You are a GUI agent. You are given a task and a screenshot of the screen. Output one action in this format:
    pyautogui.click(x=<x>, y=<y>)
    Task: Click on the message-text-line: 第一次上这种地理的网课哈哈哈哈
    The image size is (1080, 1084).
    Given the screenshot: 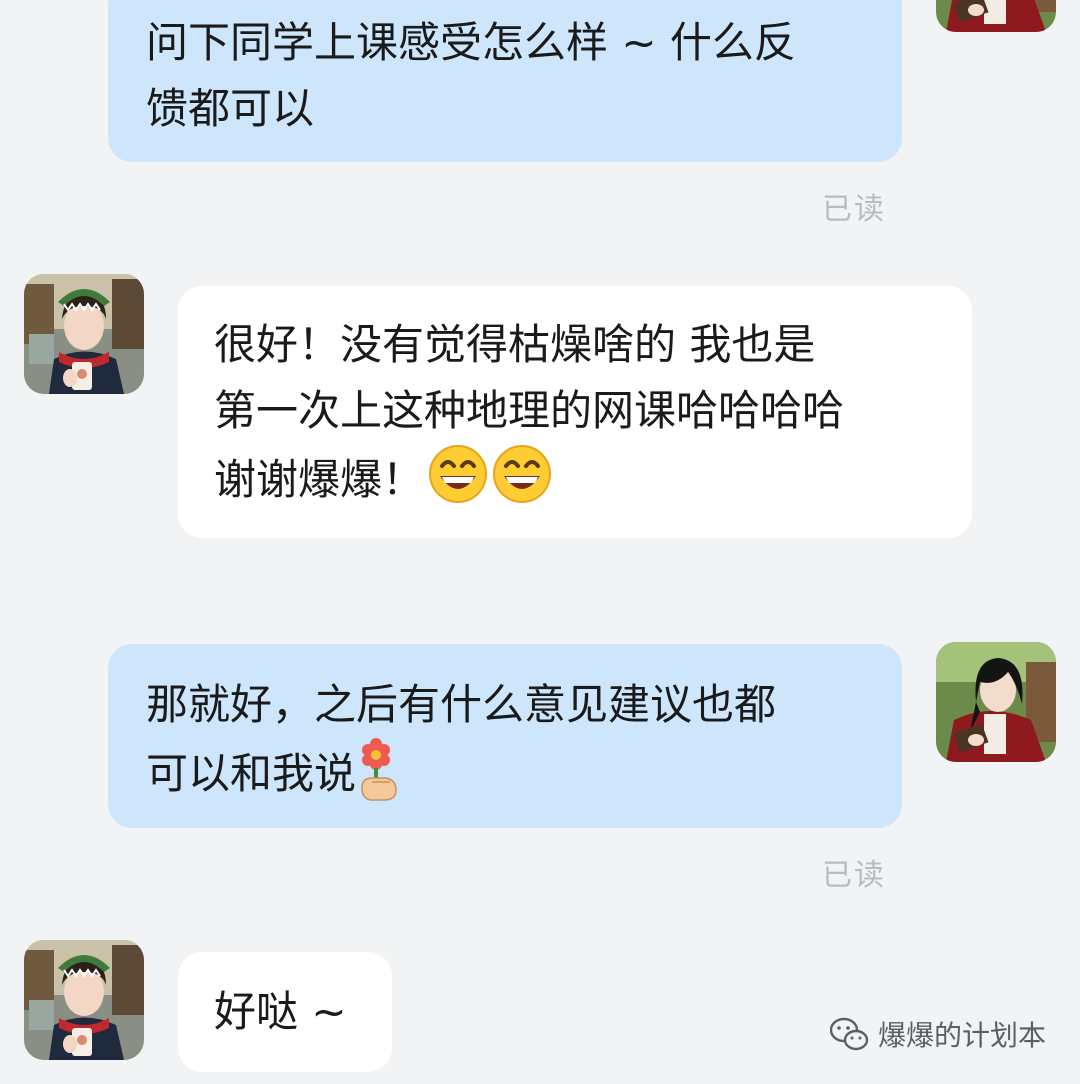 What is the action you would take?
    pyautogui.click(x=529, y=410)
    